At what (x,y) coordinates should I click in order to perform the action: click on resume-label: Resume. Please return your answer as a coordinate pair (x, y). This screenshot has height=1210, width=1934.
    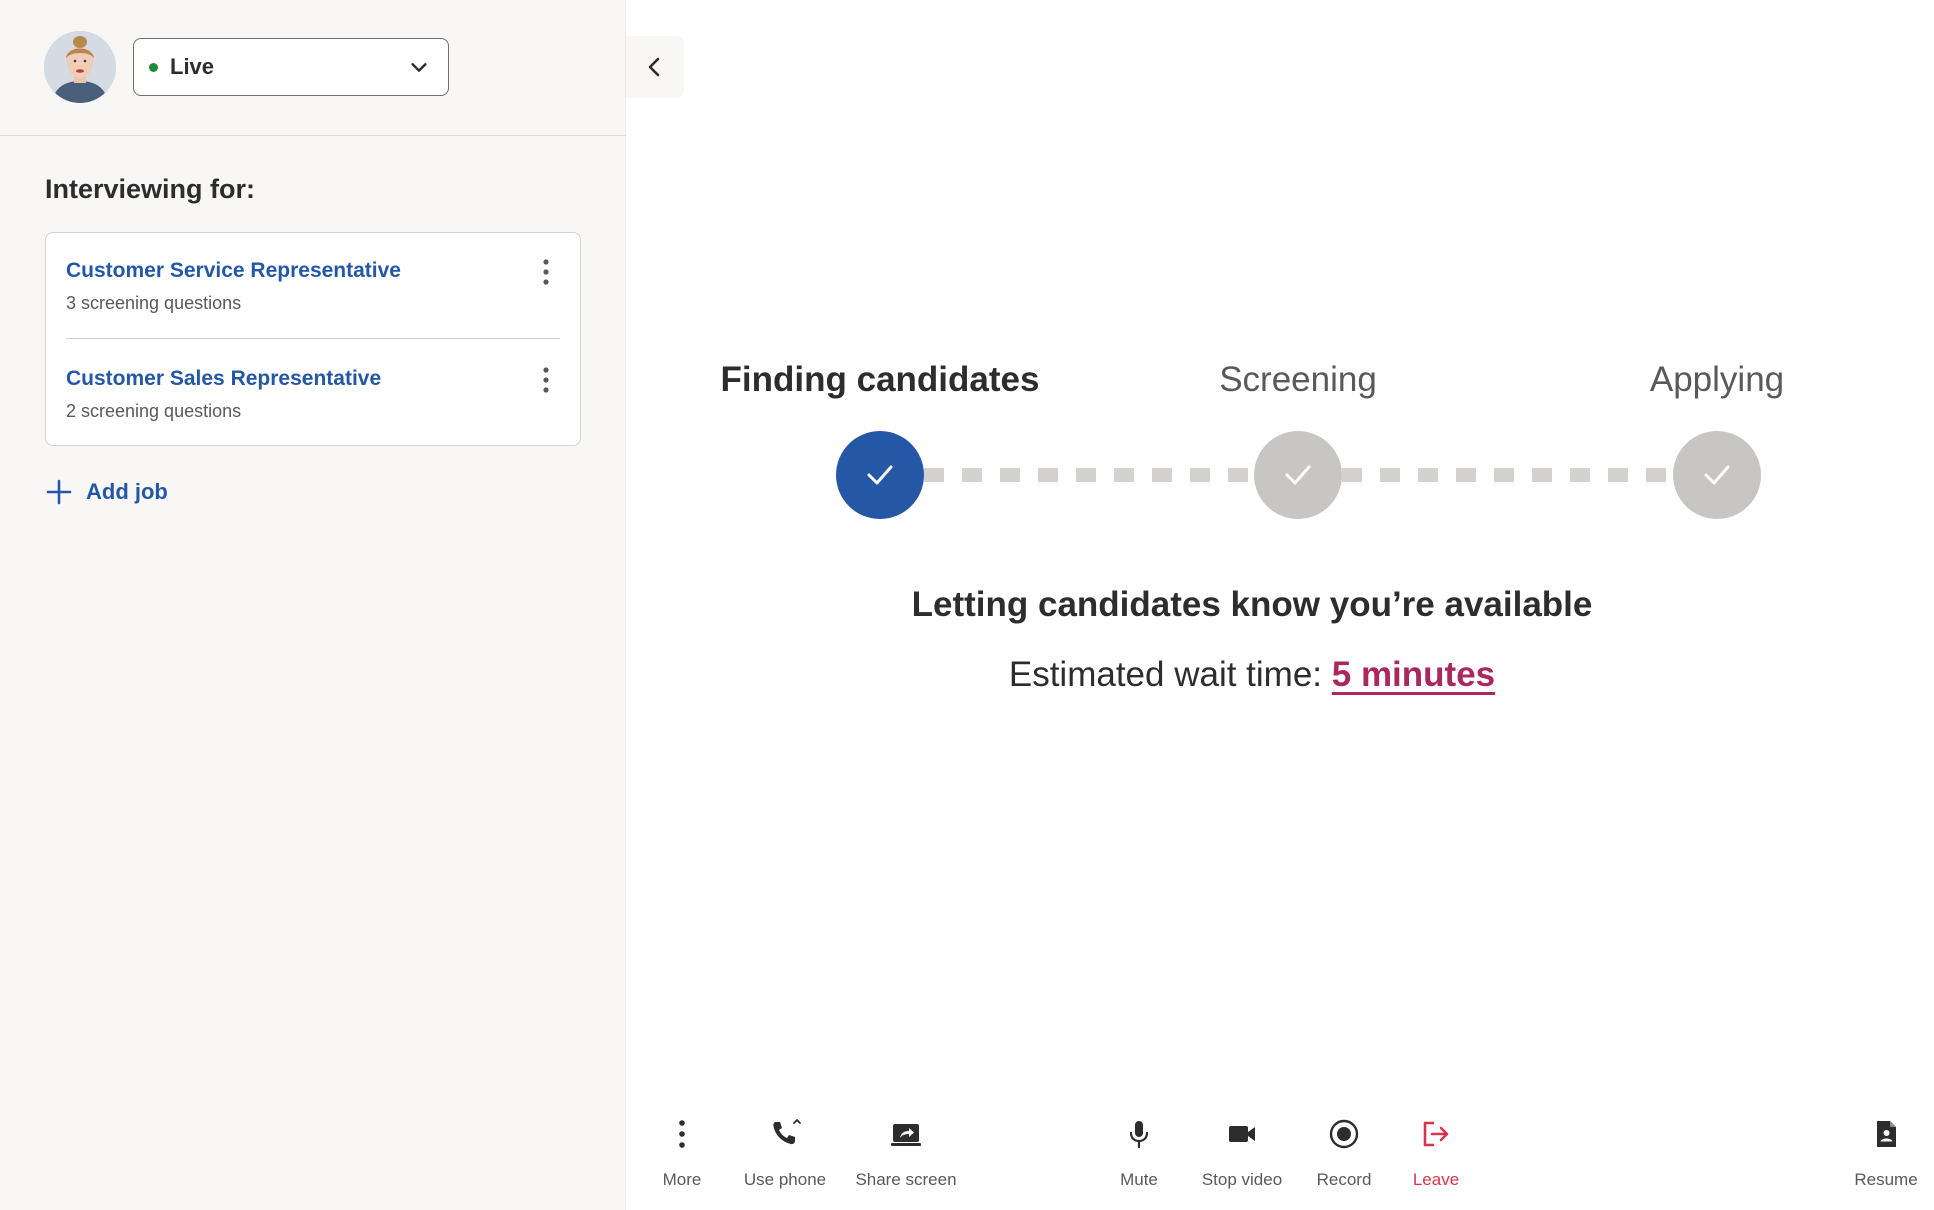
    Looking at the image, I should click on (1886, 1179).